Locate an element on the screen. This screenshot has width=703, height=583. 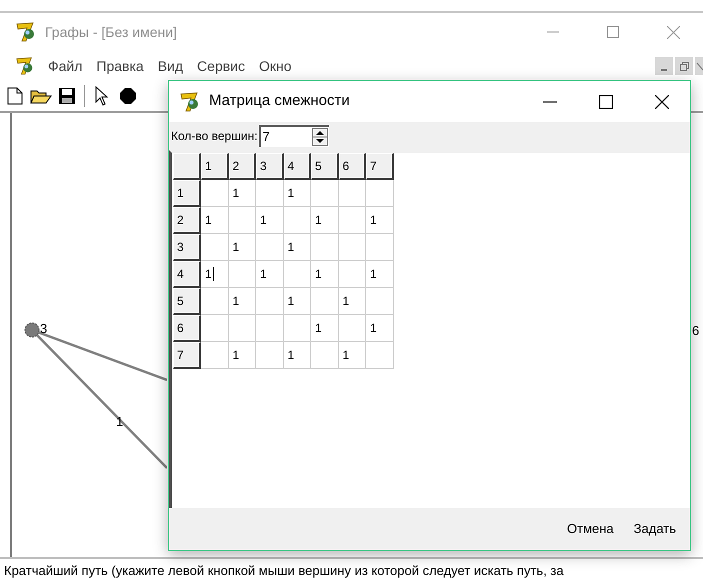
edge-label: 1 is located at coordinates (120, 422).